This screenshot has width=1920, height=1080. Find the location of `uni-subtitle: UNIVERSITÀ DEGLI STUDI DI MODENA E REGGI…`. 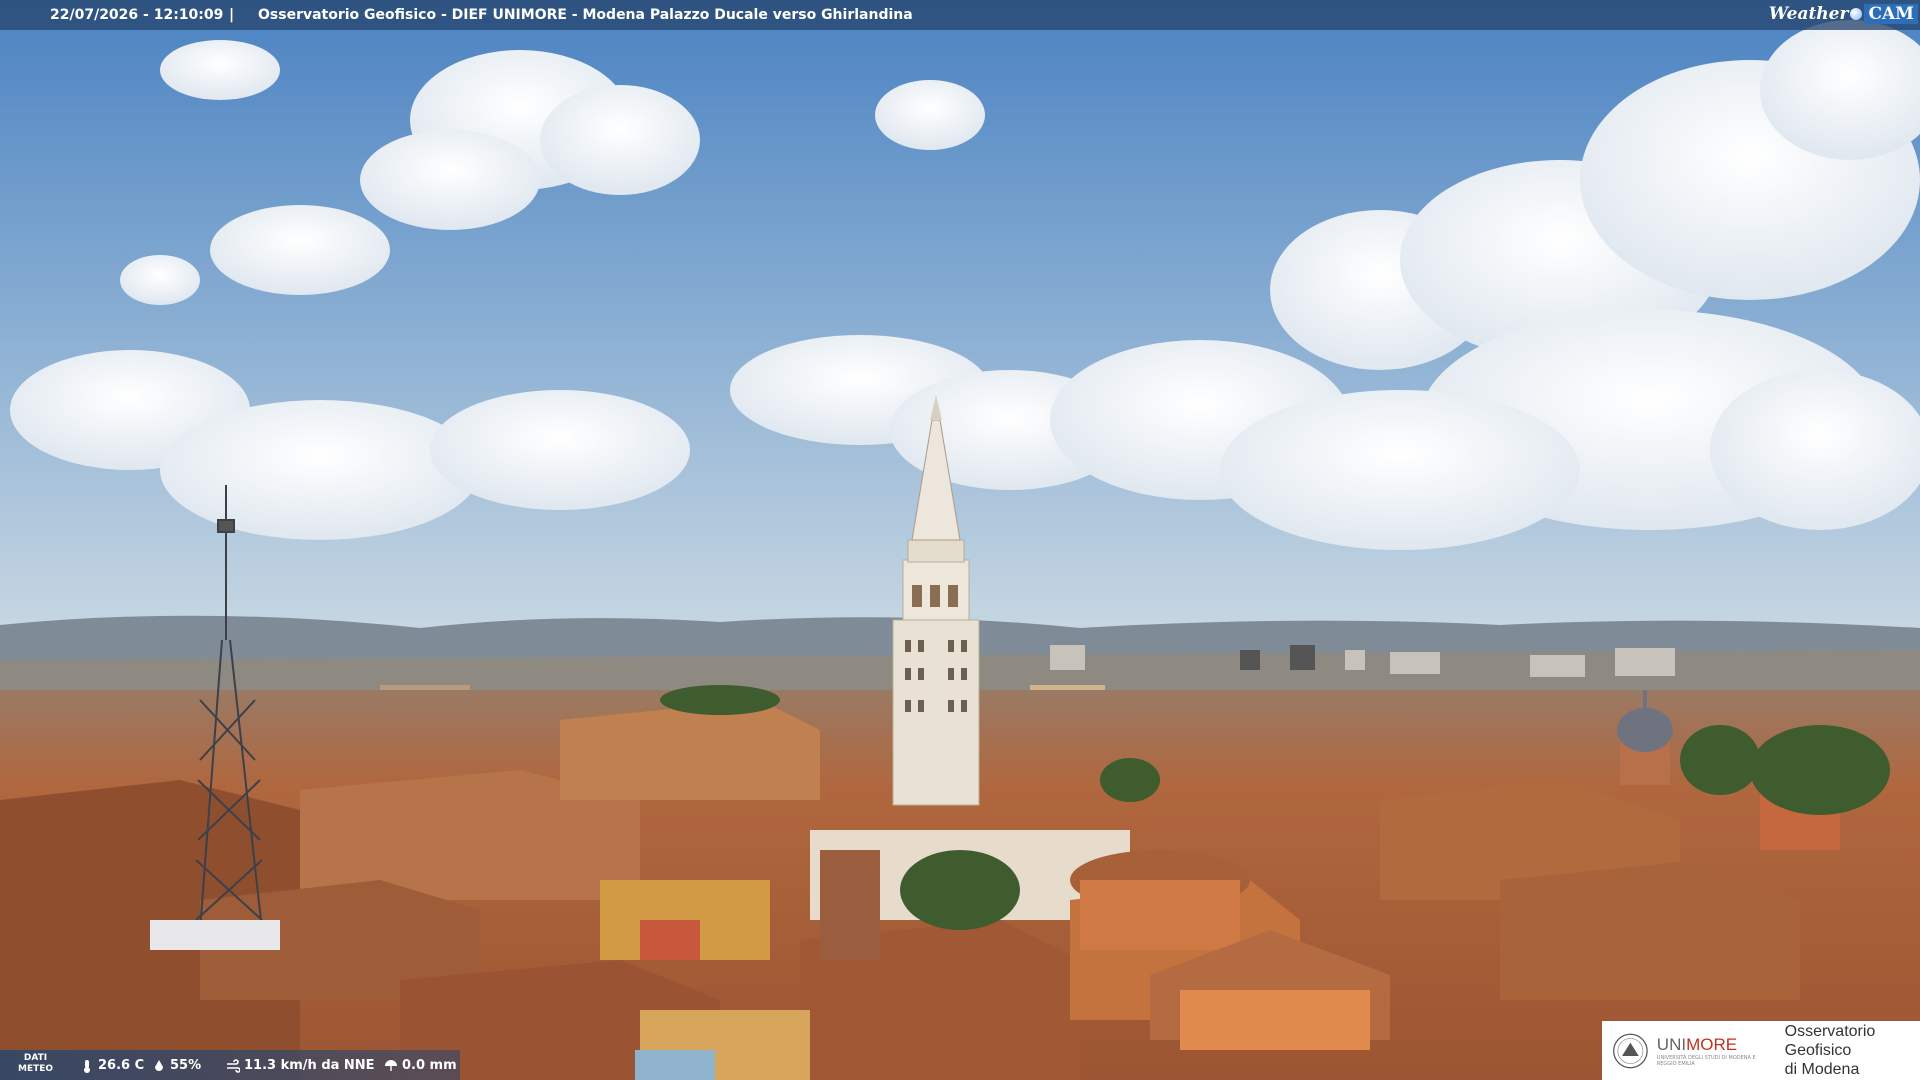

uni-subtitle: UNIVERSITÀ DEGLI STUDI DI MODENA E REGGI… is located at coordinates (1706, 1060).